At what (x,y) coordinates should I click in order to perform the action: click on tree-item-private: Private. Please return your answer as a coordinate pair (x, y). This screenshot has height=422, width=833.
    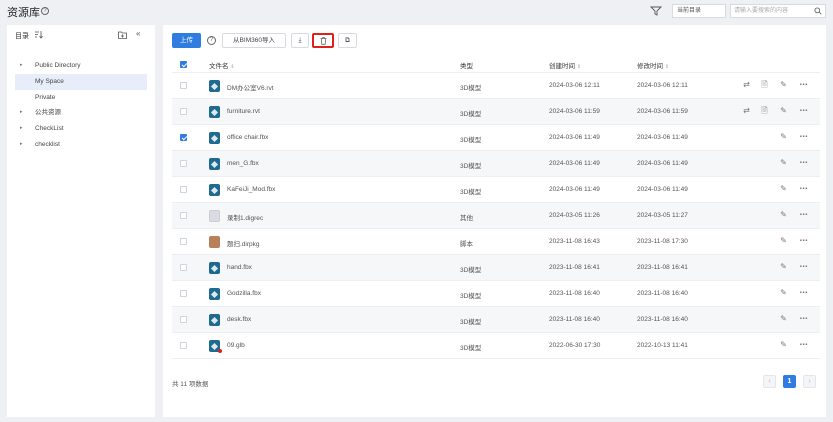
    Looking at the image, I should click on (81, 98).